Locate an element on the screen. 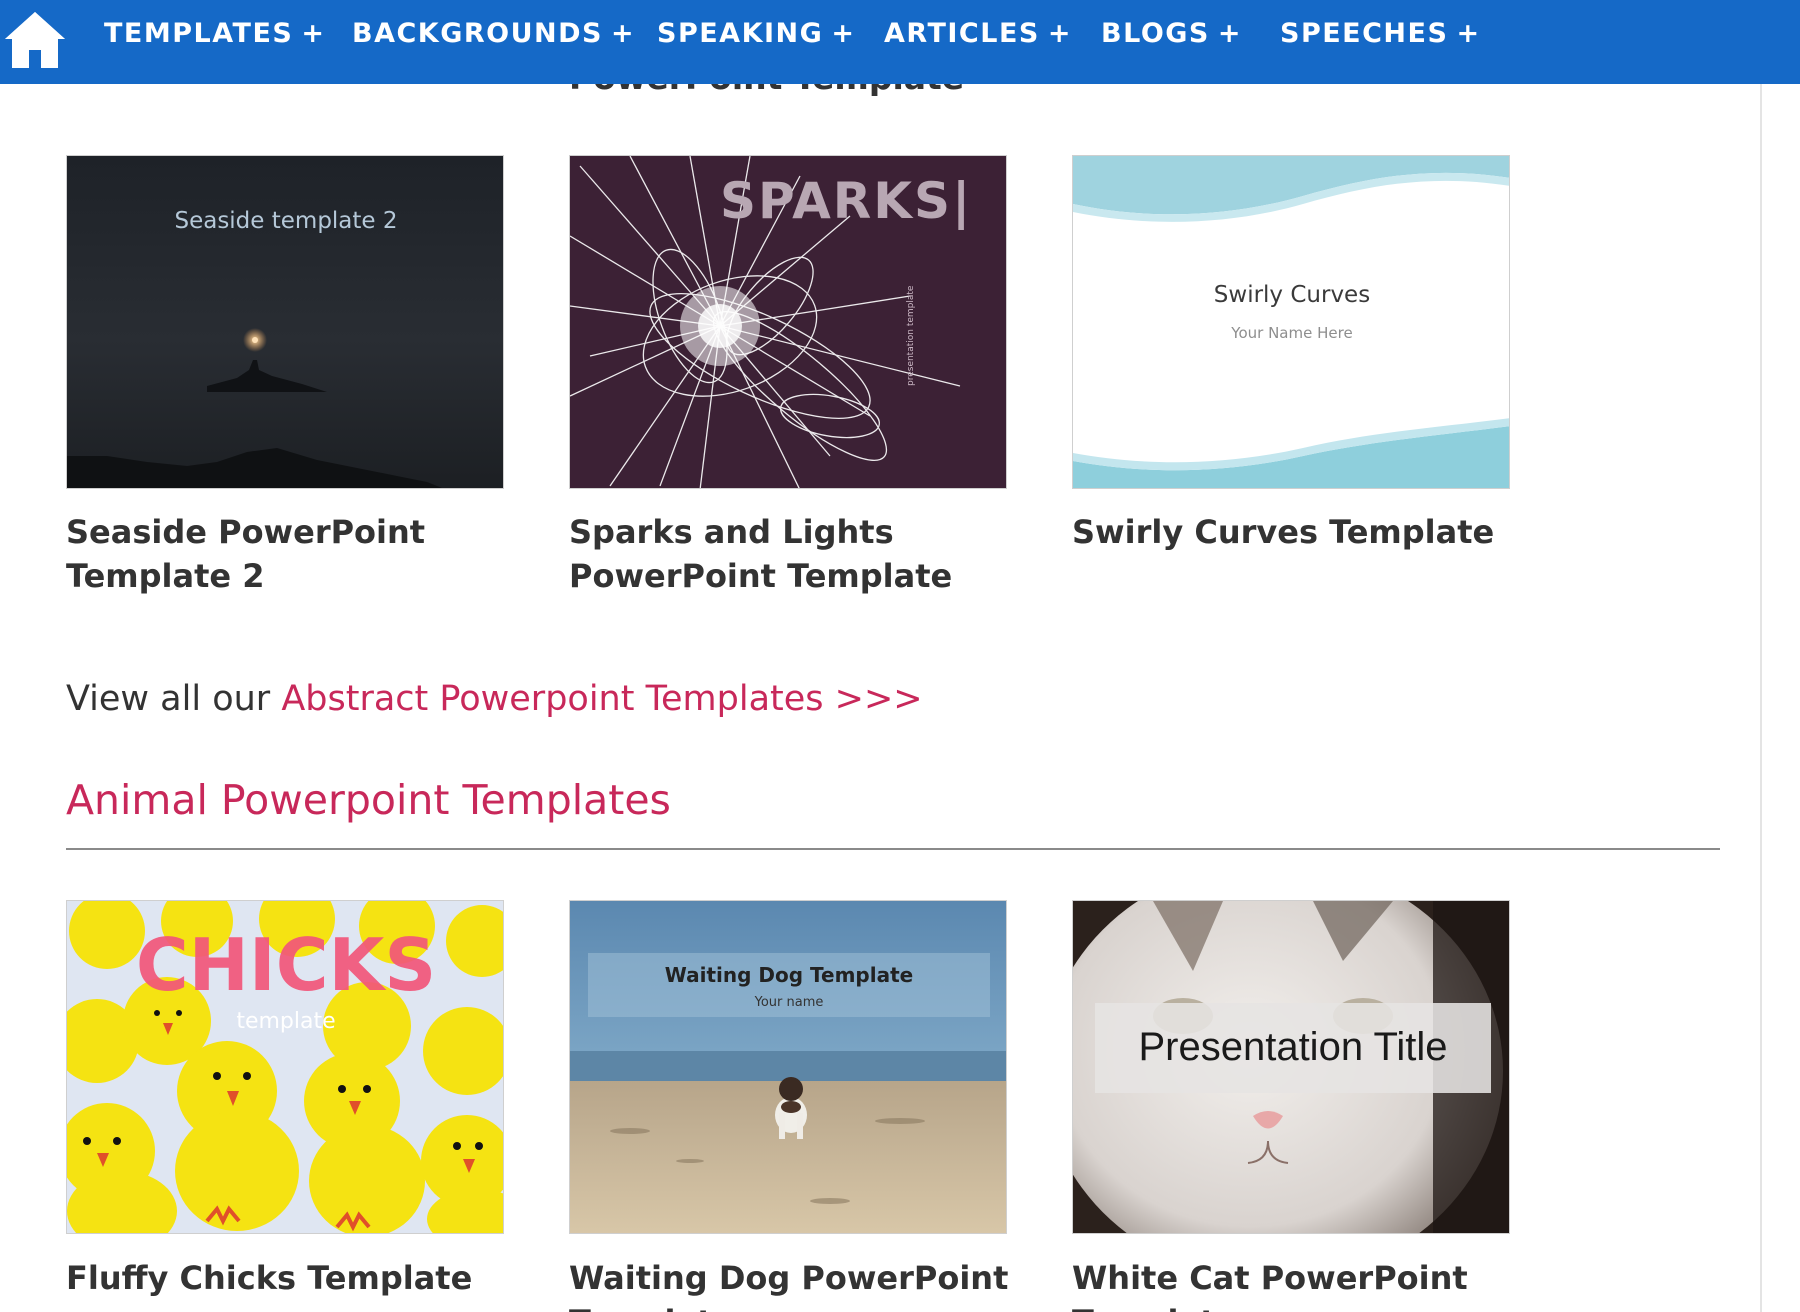 The width and height of the screenshot is (1800, 1312). thumbnail-swirly-curves: Swirly Curves Your Name Here is located at coordinates (1291, 322).